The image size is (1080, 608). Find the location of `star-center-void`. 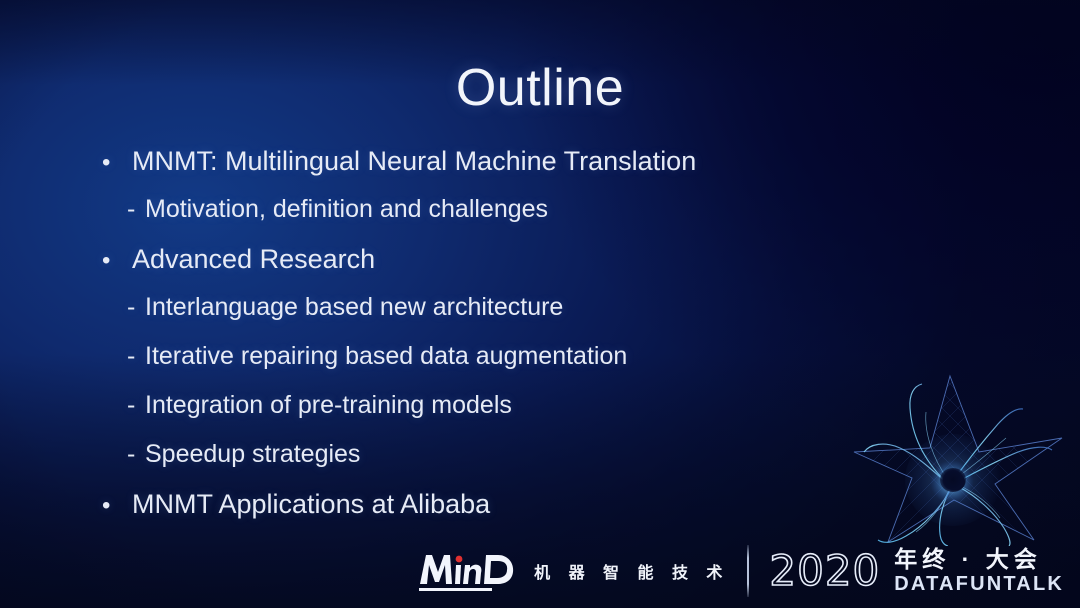

star-center-void is located at coordinates (953, 480).